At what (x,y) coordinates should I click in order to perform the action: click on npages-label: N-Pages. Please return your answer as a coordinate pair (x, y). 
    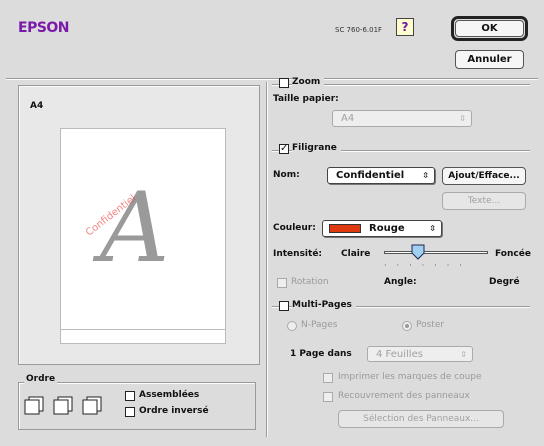
    Looking at the image, I should click on (319, 325).